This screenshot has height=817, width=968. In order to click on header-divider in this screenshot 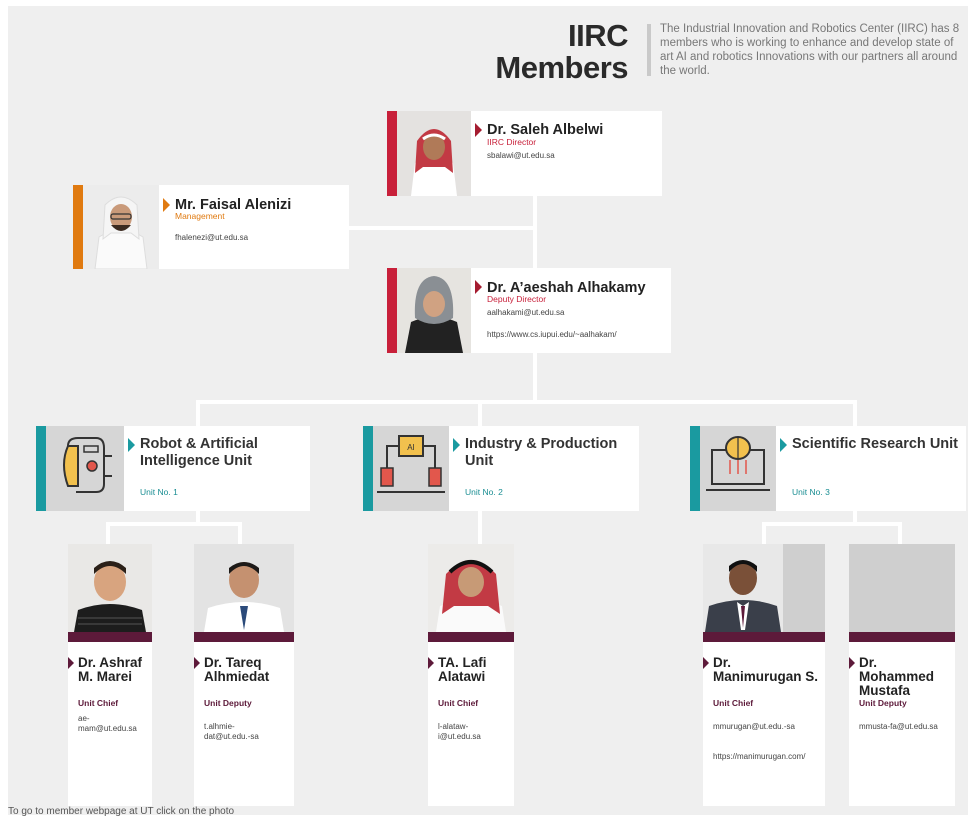, I will do `click(649, 50)`.